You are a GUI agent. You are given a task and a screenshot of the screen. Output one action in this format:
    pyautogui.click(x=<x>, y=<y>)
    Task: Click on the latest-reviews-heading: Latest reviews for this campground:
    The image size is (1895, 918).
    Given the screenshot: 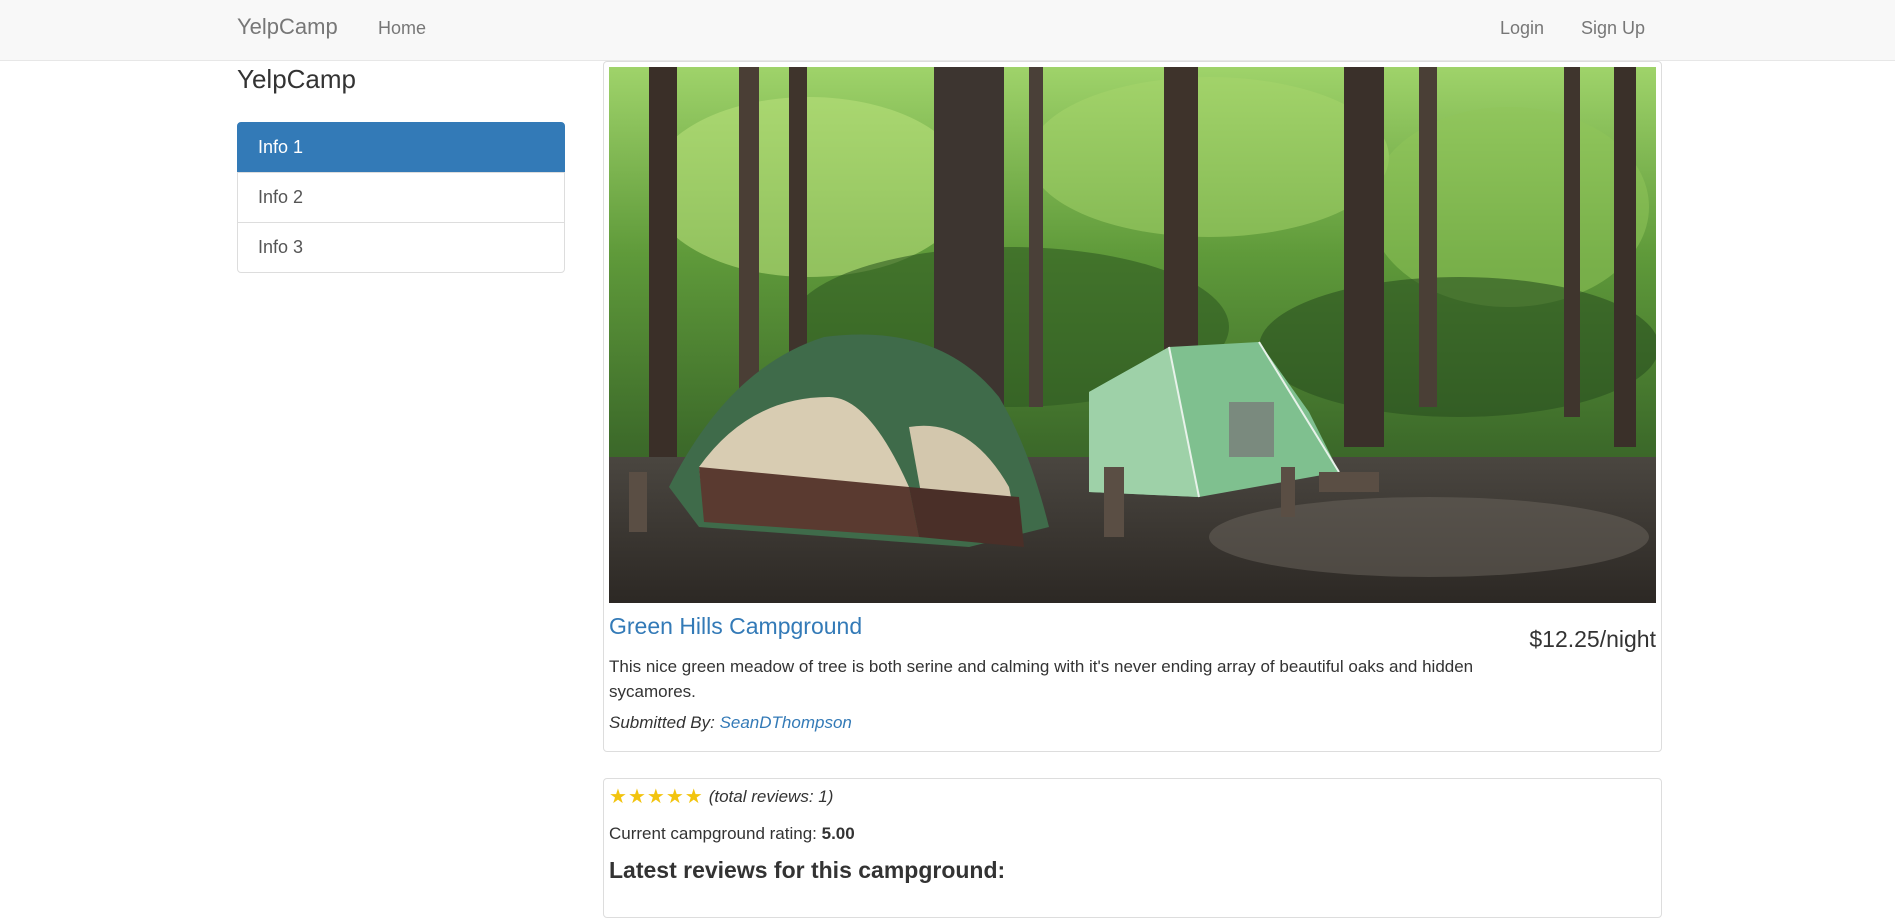 What is the action you would take?
    pyautogui.click(x=807, y=870)
    